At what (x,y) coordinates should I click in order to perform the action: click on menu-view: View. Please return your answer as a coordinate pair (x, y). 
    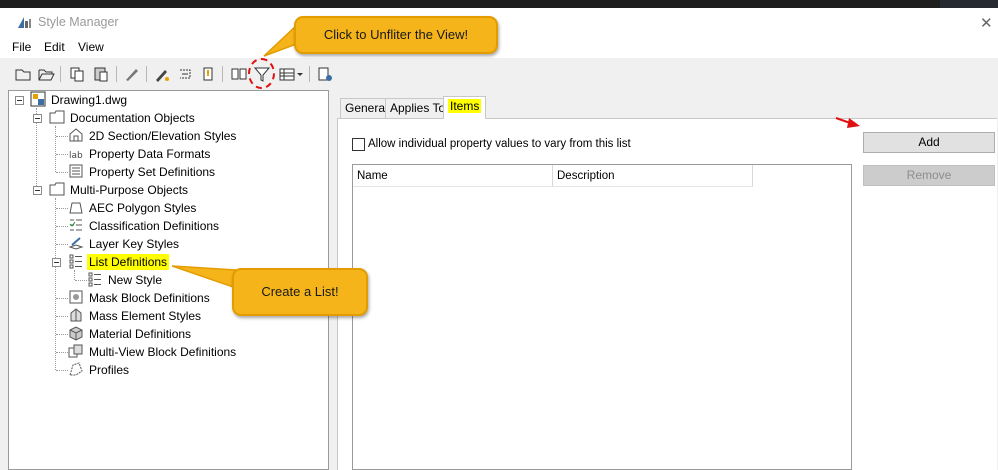
    Looking at the image, I should click on (91, 47).